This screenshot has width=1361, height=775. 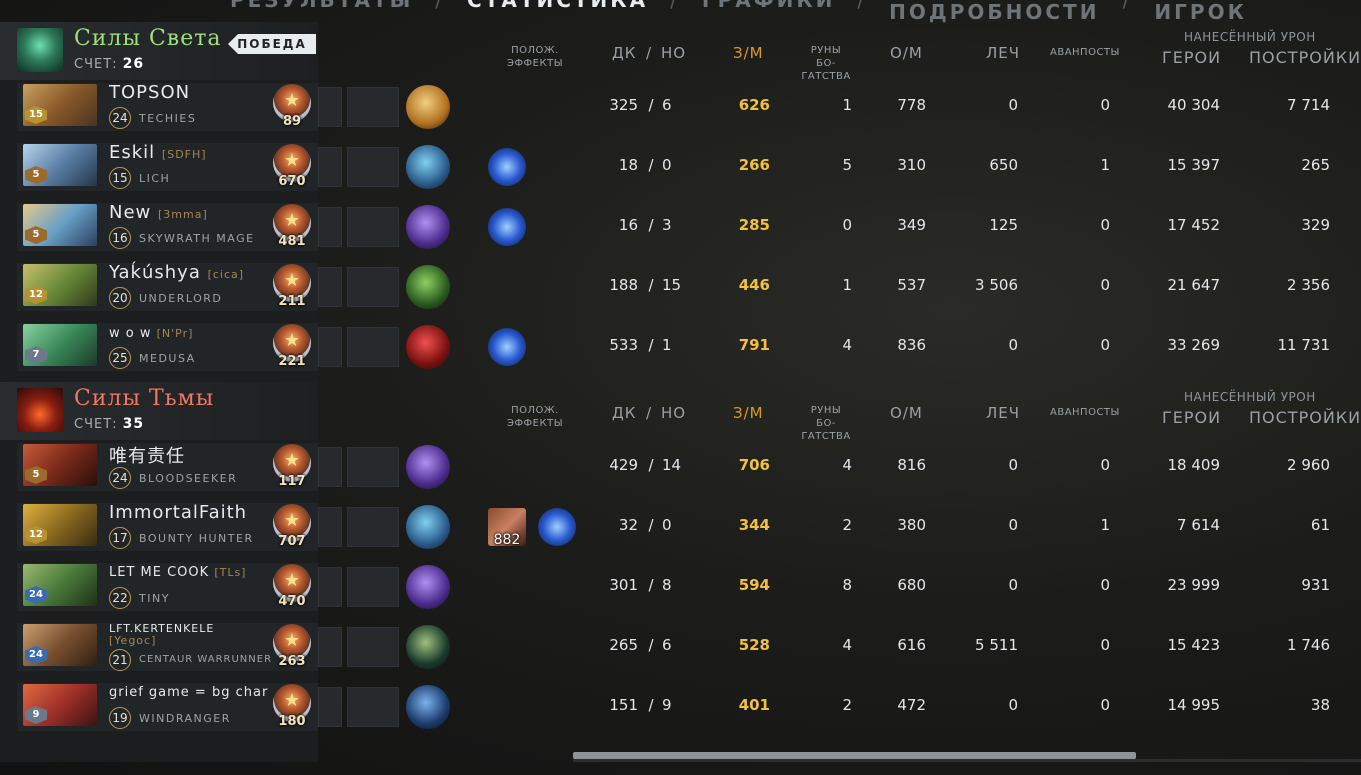 What do you see at coordinates (1320, 705) in the screenshot?
I see `building-damage: 38` at bounding box center [1320, 705].